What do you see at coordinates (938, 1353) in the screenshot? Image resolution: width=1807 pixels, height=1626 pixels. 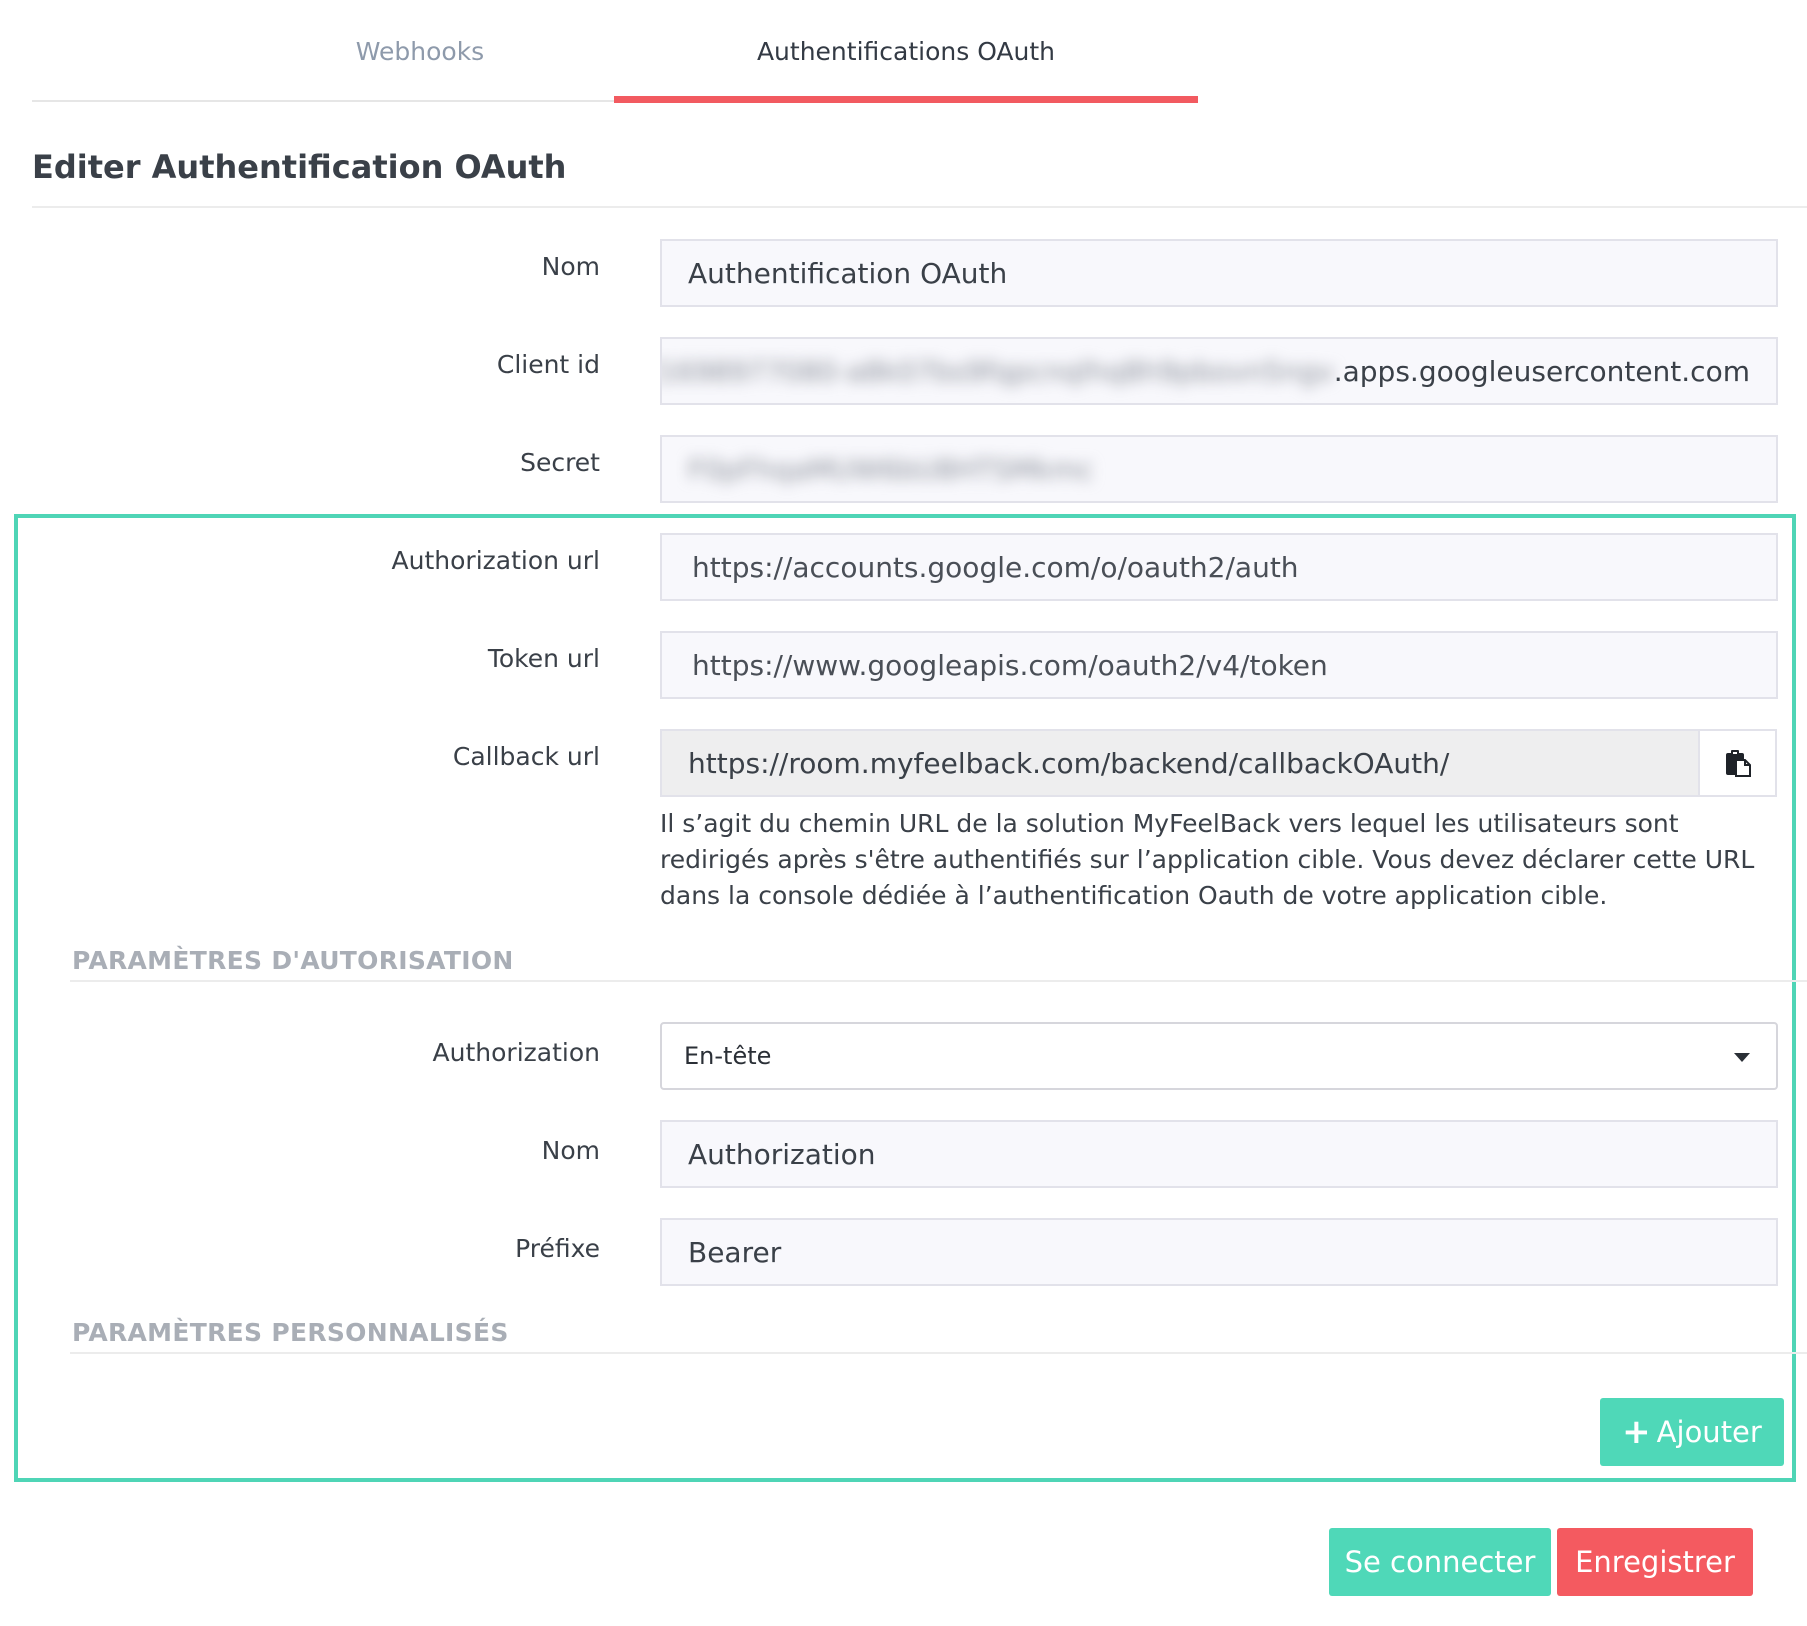 I see `custom-params-divider` at bounding box center [938, 1353].